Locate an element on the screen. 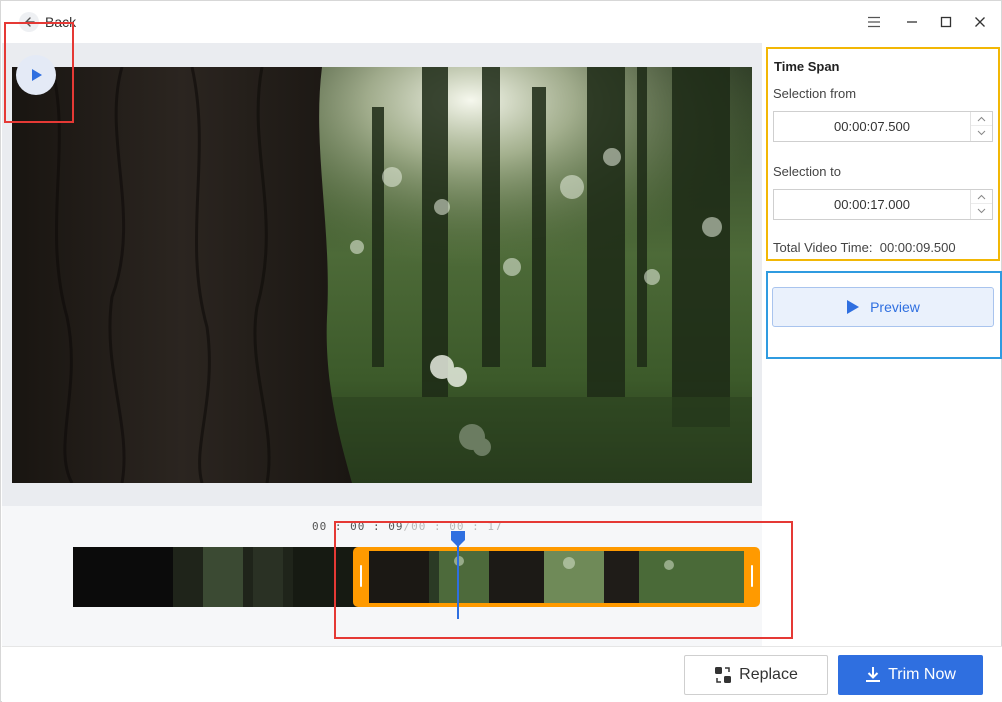 The image size is (1002, 702). trim-now-label: Trim Now is located at coordinates (922, 674).